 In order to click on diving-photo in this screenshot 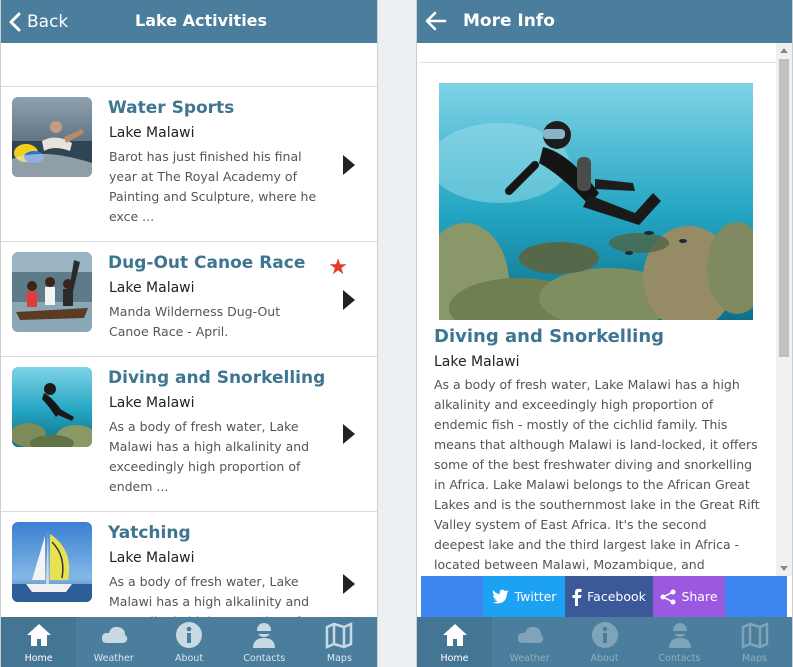, I will do `click(52, 407)`.